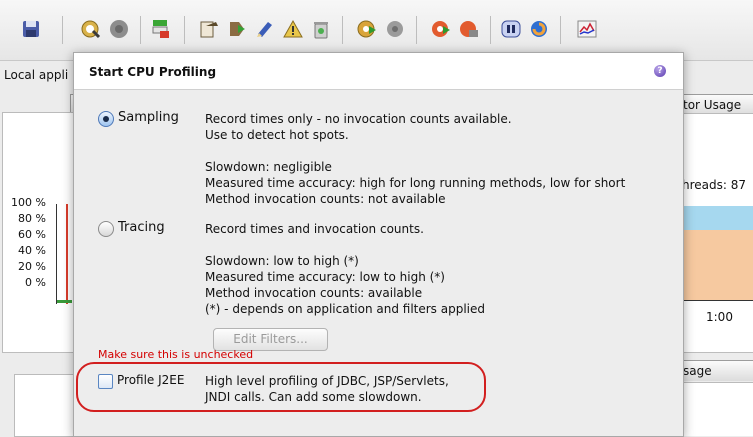 Image resolution: width=753 pixels, height=437 pixels. Describe the element at coordinates (265, 29) in the screenshot. I see `edit-icon` at that location.